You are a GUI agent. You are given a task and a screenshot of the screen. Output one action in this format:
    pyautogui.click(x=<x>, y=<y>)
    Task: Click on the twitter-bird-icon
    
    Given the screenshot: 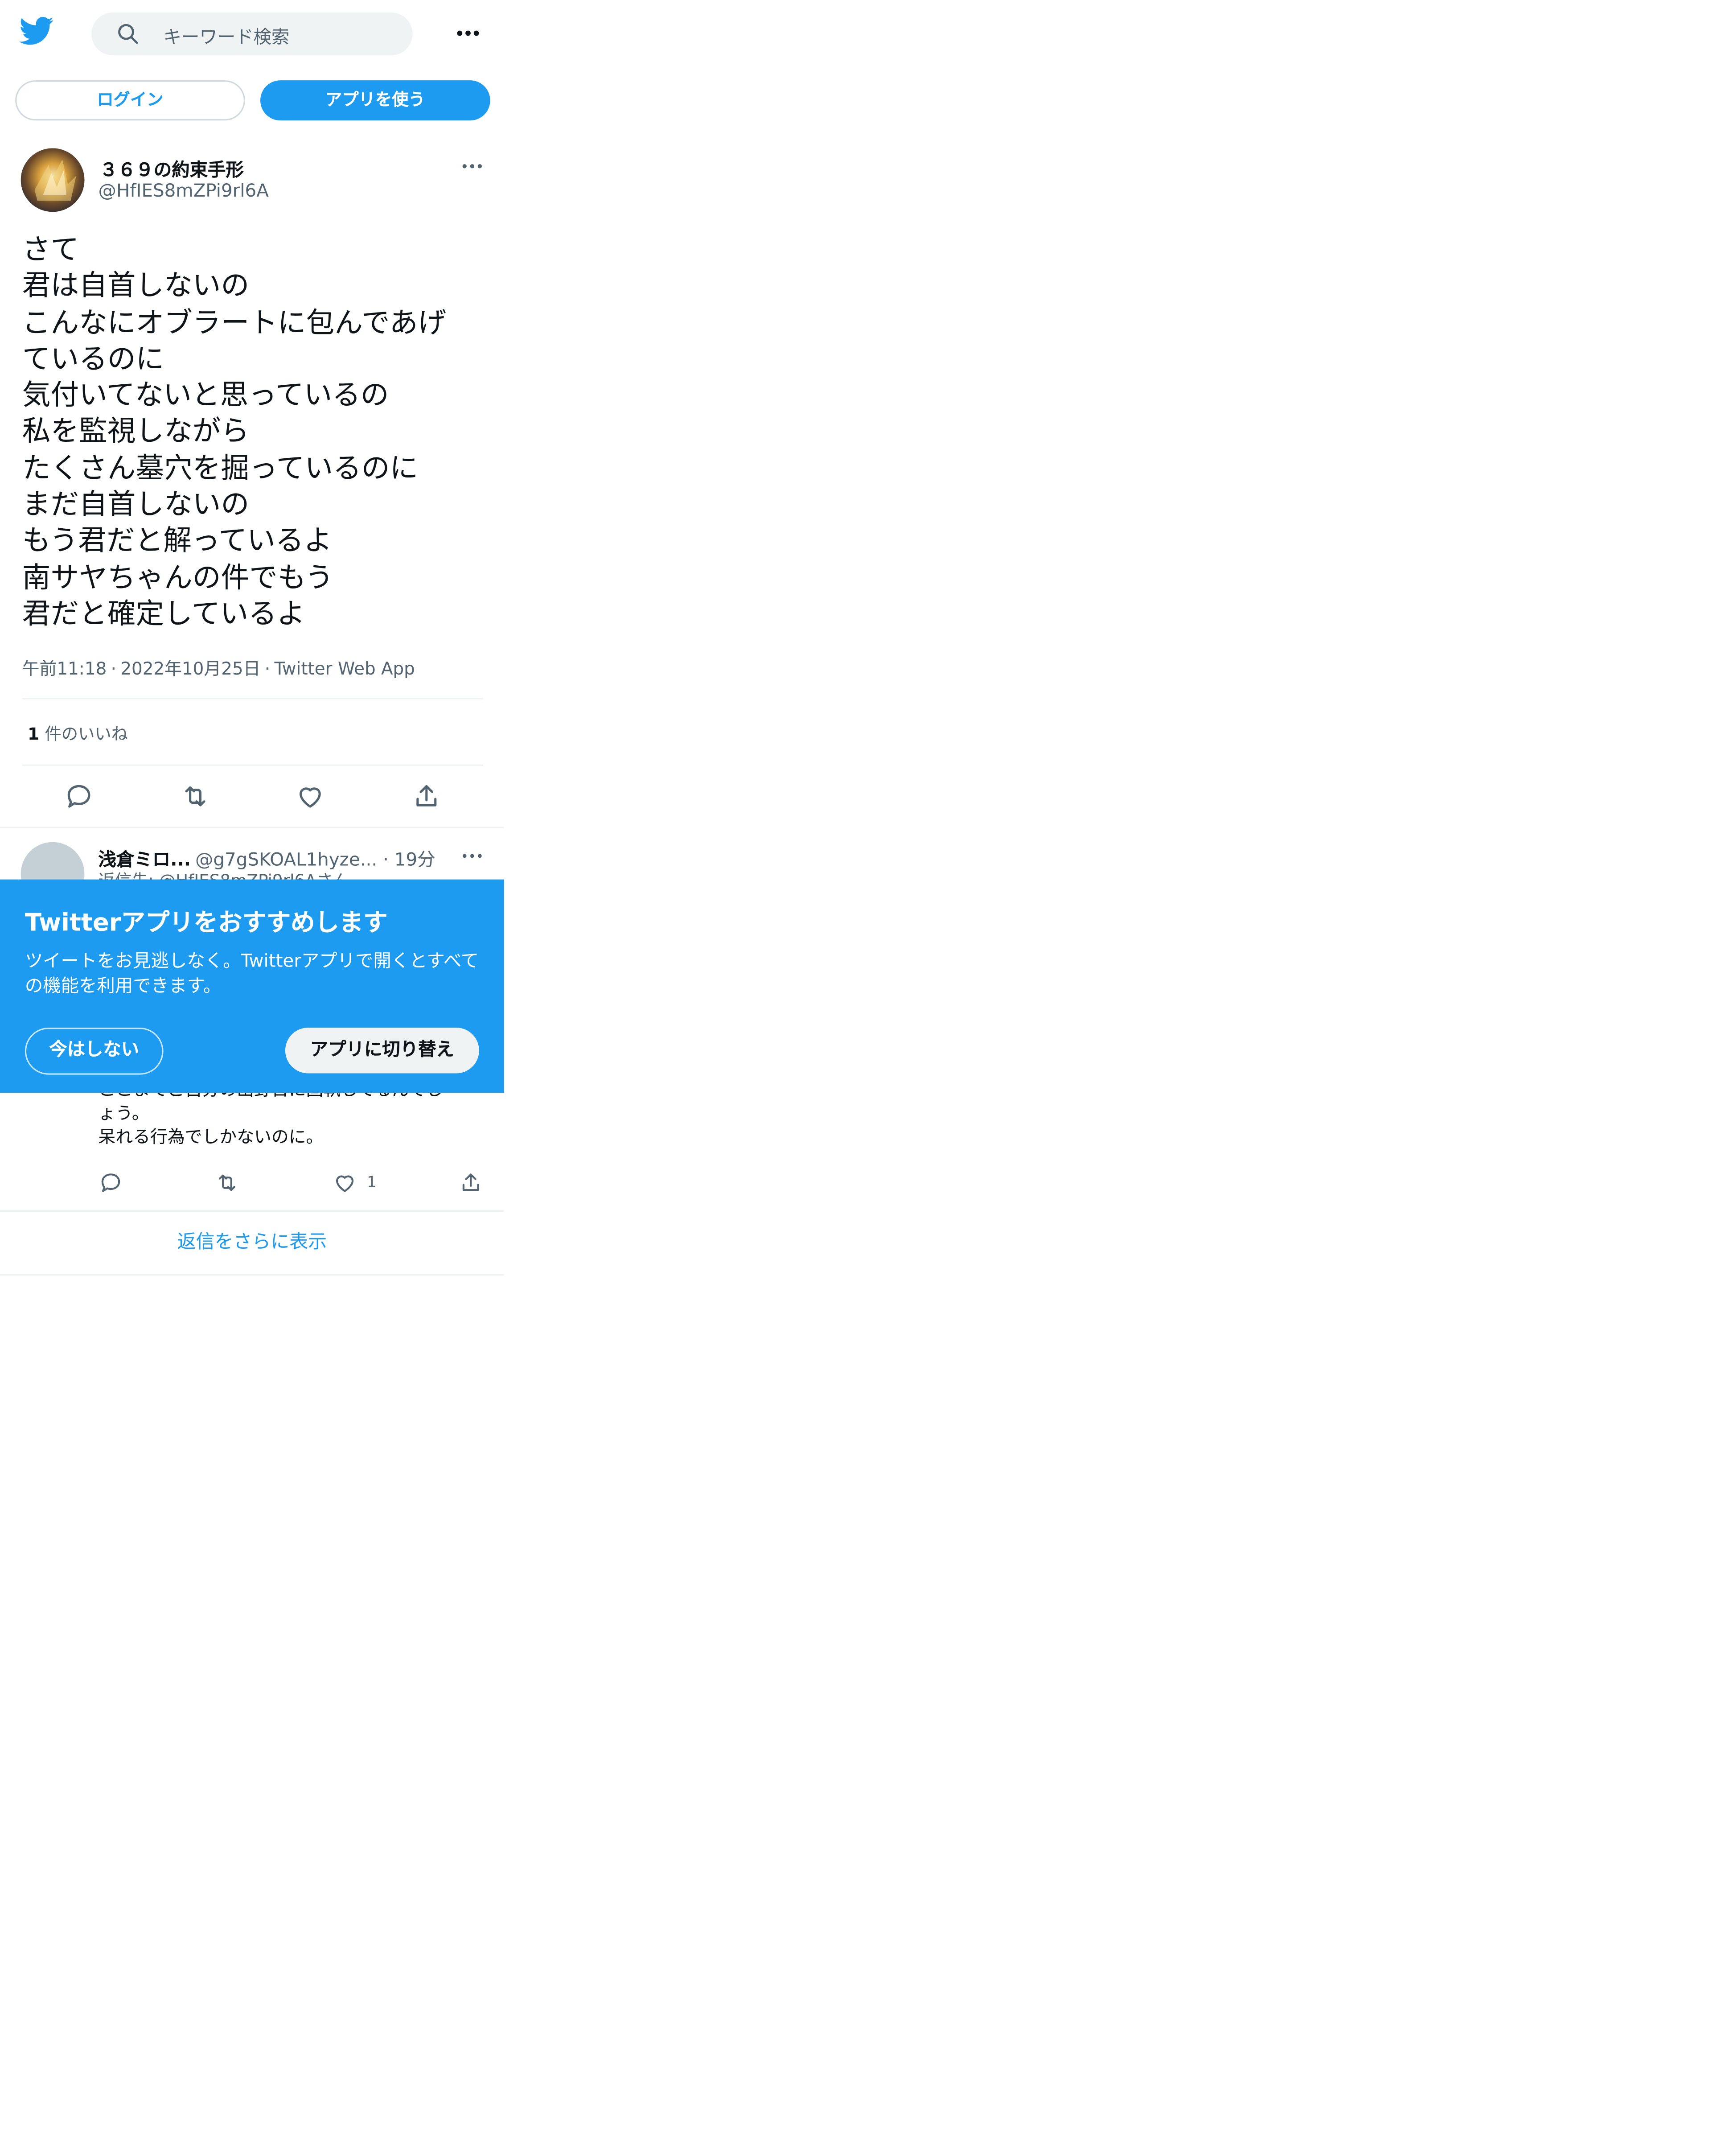 What is the action you would take?
    pyautogui.click(x=37, y=30)
    